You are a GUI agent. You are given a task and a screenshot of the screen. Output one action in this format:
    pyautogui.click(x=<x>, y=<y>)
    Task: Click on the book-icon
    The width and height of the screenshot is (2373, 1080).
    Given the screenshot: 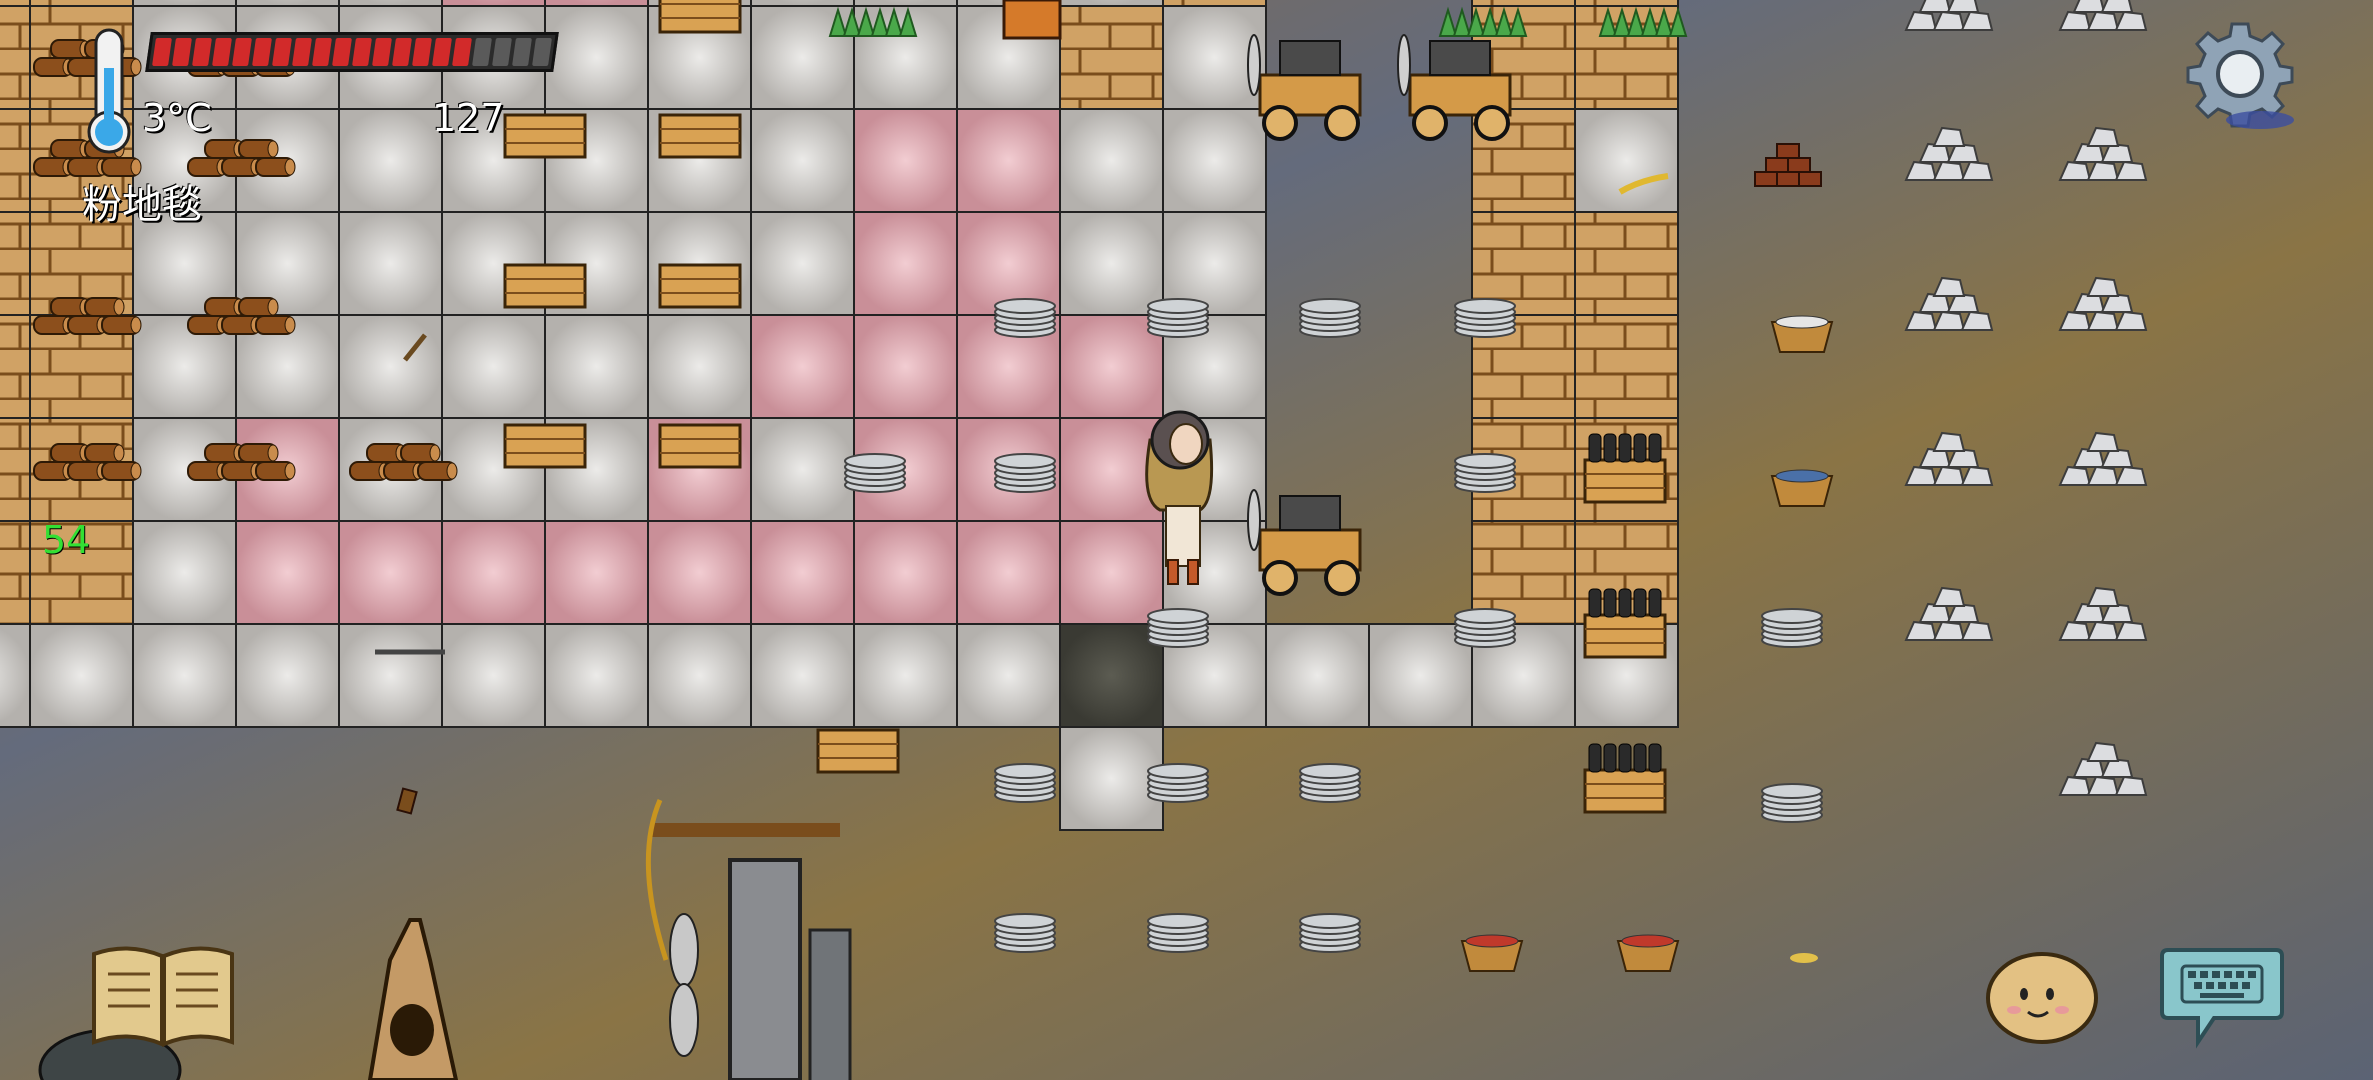 What is the action you would take?
    pyautogui.click(x=163, y=996)
    